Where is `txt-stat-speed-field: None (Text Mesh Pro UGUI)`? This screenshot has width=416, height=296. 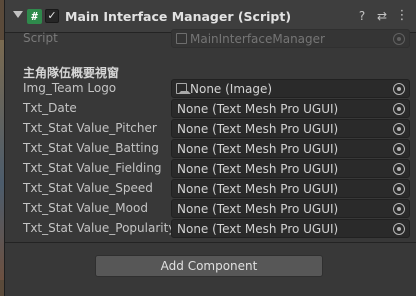 txt-stat-speed-field: None (Text Mesh Pro UGUI) is located at coordinates (290, 188).